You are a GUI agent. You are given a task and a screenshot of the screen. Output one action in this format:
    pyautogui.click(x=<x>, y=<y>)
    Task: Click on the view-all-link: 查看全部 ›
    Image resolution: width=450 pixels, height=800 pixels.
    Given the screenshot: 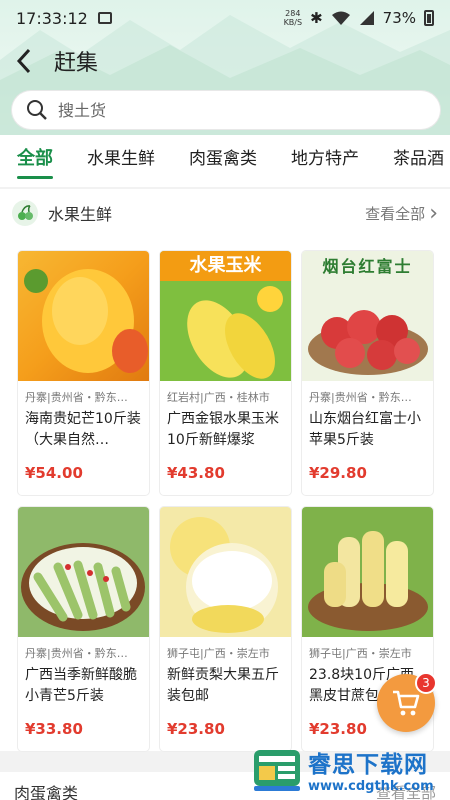 What is the action you would take?
    pyautogui.click(x=401, y=213)
    